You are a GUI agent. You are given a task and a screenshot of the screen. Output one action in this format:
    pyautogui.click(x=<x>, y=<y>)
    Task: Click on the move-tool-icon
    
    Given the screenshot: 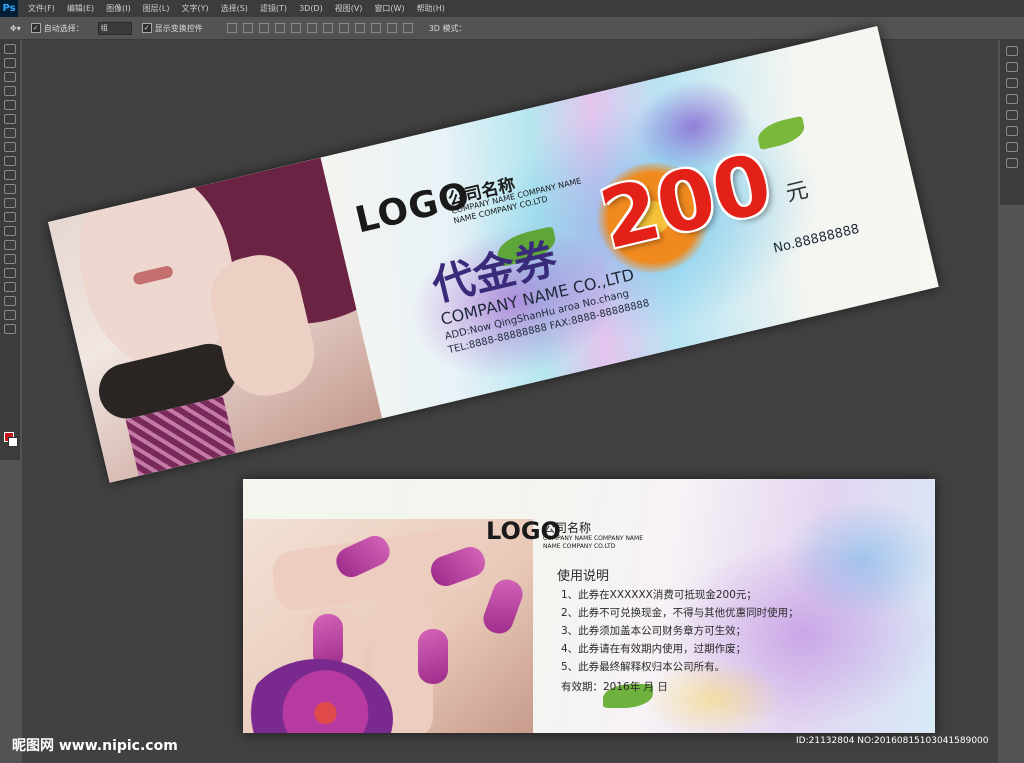 What is the action you would take?
    pyautogui.click(x=10, y=49)
    